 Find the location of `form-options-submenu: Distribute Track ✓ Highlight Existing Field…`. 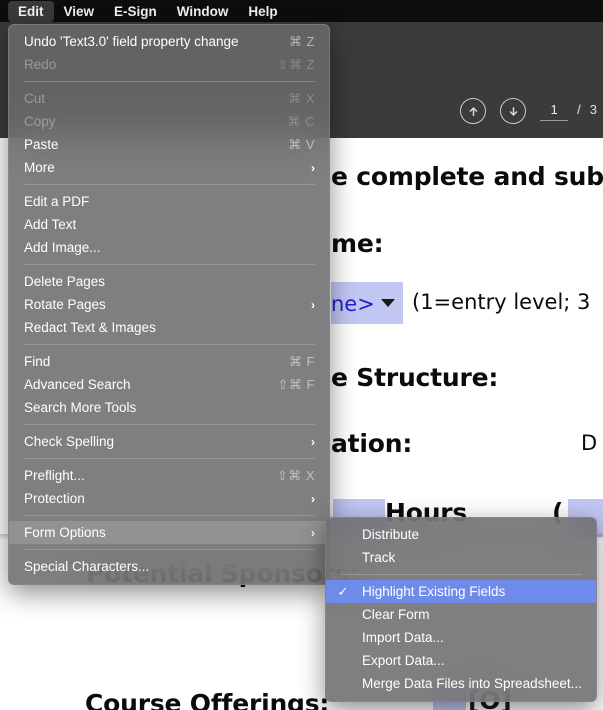

form-options-submenu: Distribute Track ✓ Highlight Existing Field… is located at coordinates (461, 609).